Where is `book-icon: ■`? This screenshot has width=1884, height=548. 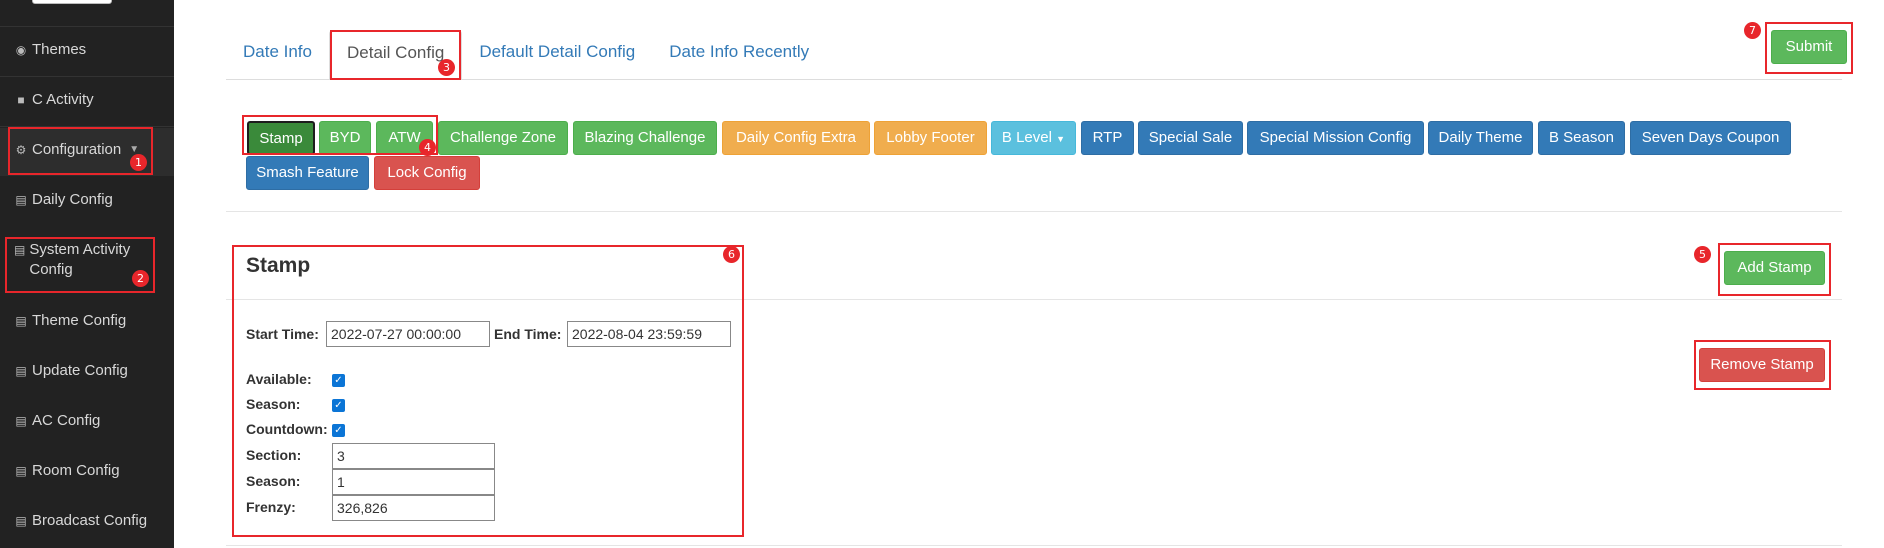 book-icon: ■ is located at coordinates (21, 100).